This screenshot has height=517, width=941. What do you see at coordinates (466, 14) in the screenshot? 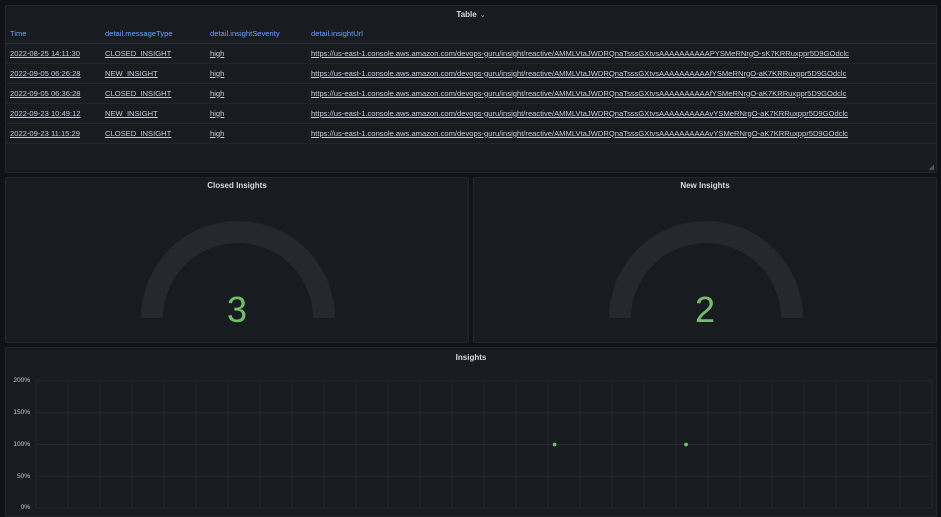
I see `table-title: Table` at bounding box center [466, 14].